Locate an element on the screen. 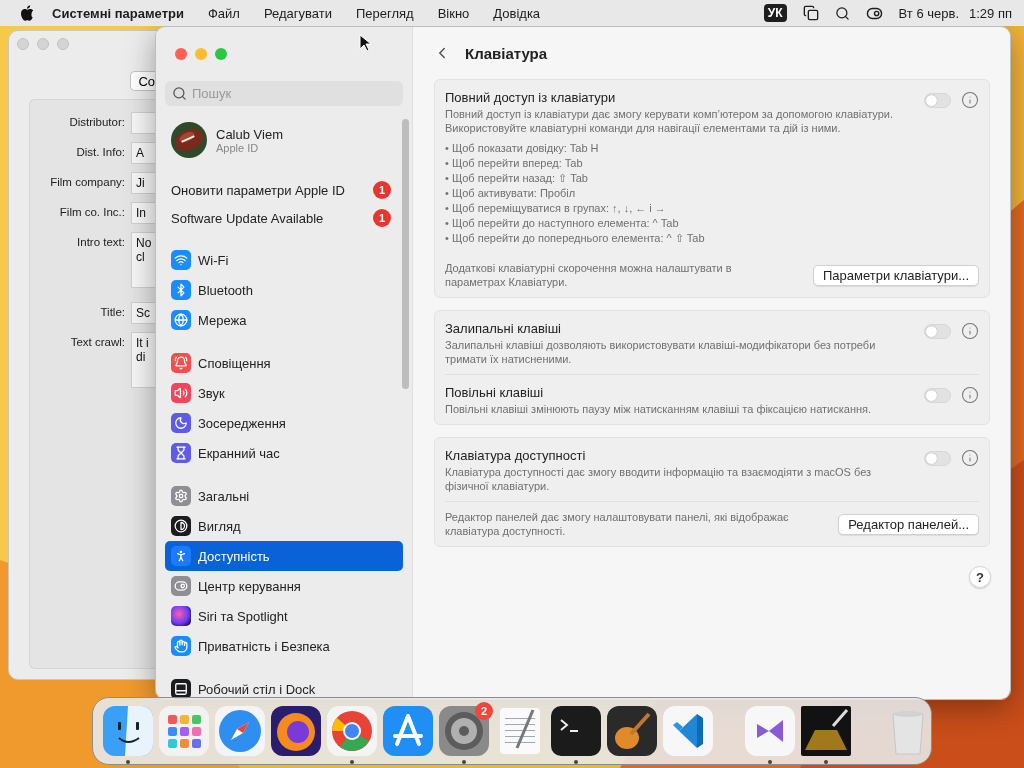 This screenshot has height=768, width=1024. sidebar-item: Екранний час is located at coordinates (284, 453).